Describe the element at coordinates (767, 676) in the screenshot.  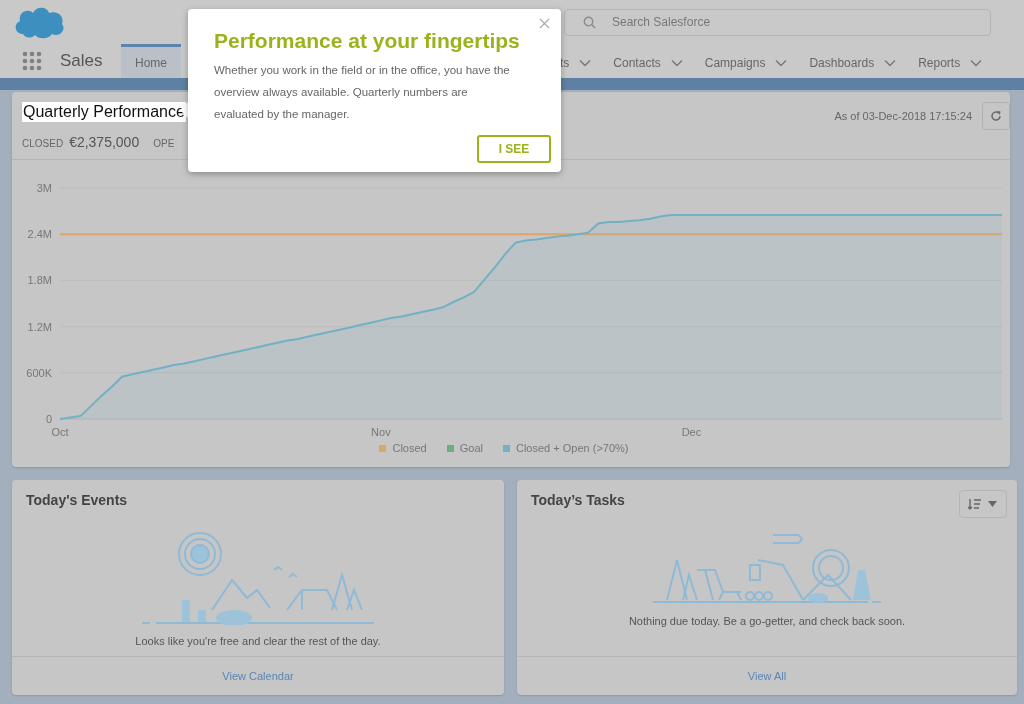
I see `view-all-link: View All` at that location.